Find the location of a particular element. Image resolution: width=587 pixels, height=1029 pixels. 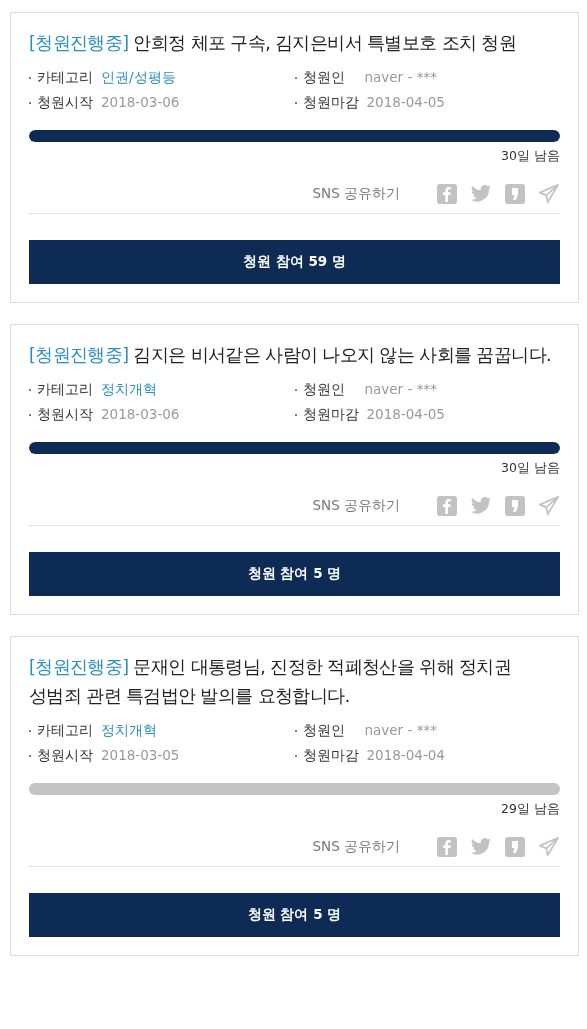

category-value: 인권/성평등 is located at coordinates (138, 77).